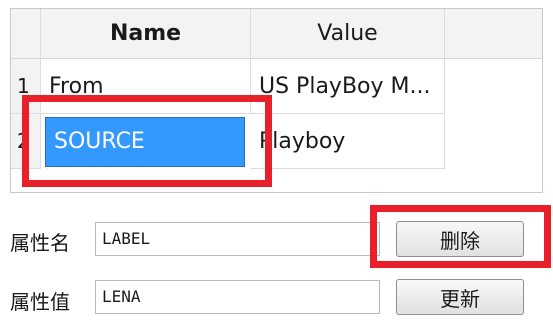 The width and height of the screenshot is (553, 320). What do you see at coordinates (237, 297) in the screenshot?
I see `attribute-value-input: LENA` at bounding box center [237, 297].